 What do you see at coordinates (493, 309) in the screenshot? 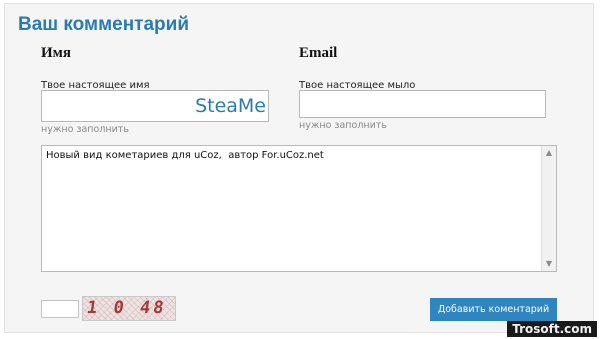
I see `submit-comment-button: Добавить коментарий` at bounding box center [493, 309].